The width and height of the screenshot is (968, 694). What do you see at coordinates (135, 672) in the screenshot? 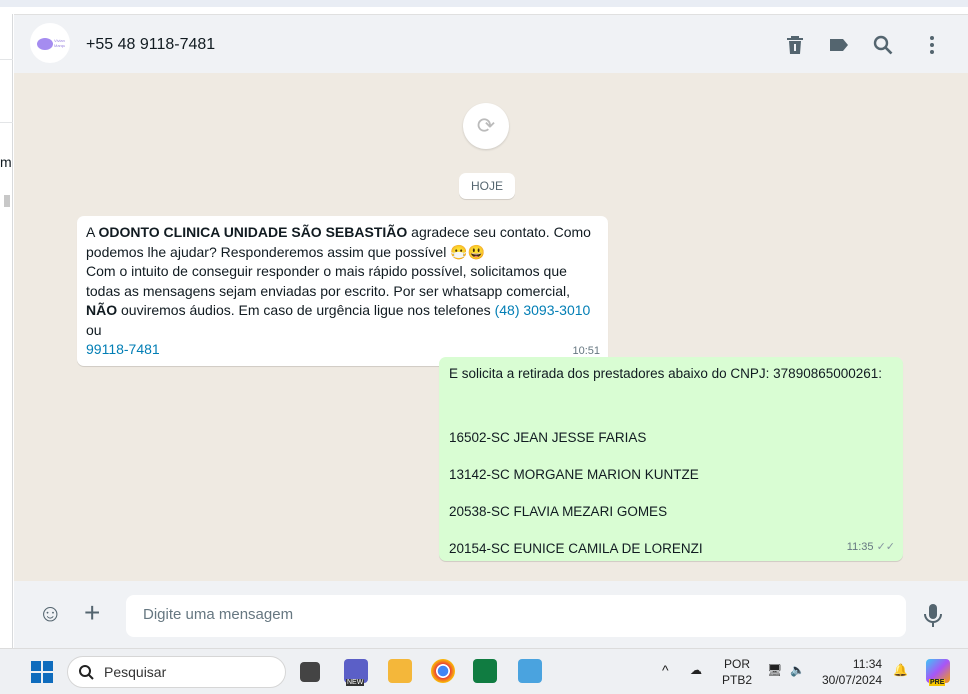
I see `search-label: Pesquisar` at bounding box center [135, 672].